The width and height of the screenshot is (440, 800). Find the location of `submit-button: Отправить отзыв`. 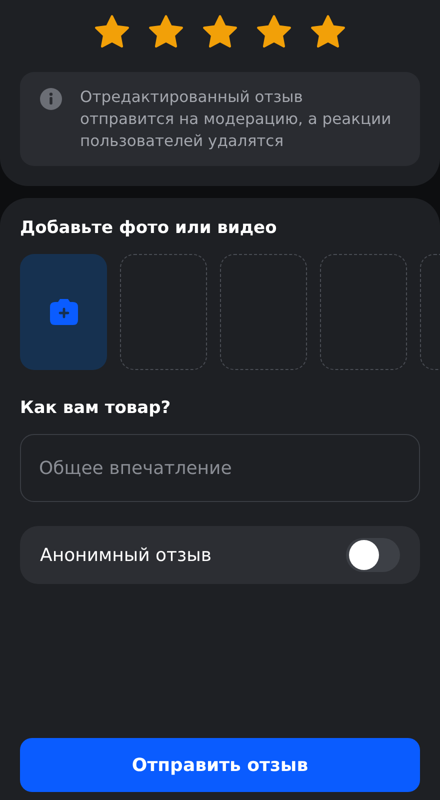

submit-button: Отправить отзыв is located at coordinates (220, 765).